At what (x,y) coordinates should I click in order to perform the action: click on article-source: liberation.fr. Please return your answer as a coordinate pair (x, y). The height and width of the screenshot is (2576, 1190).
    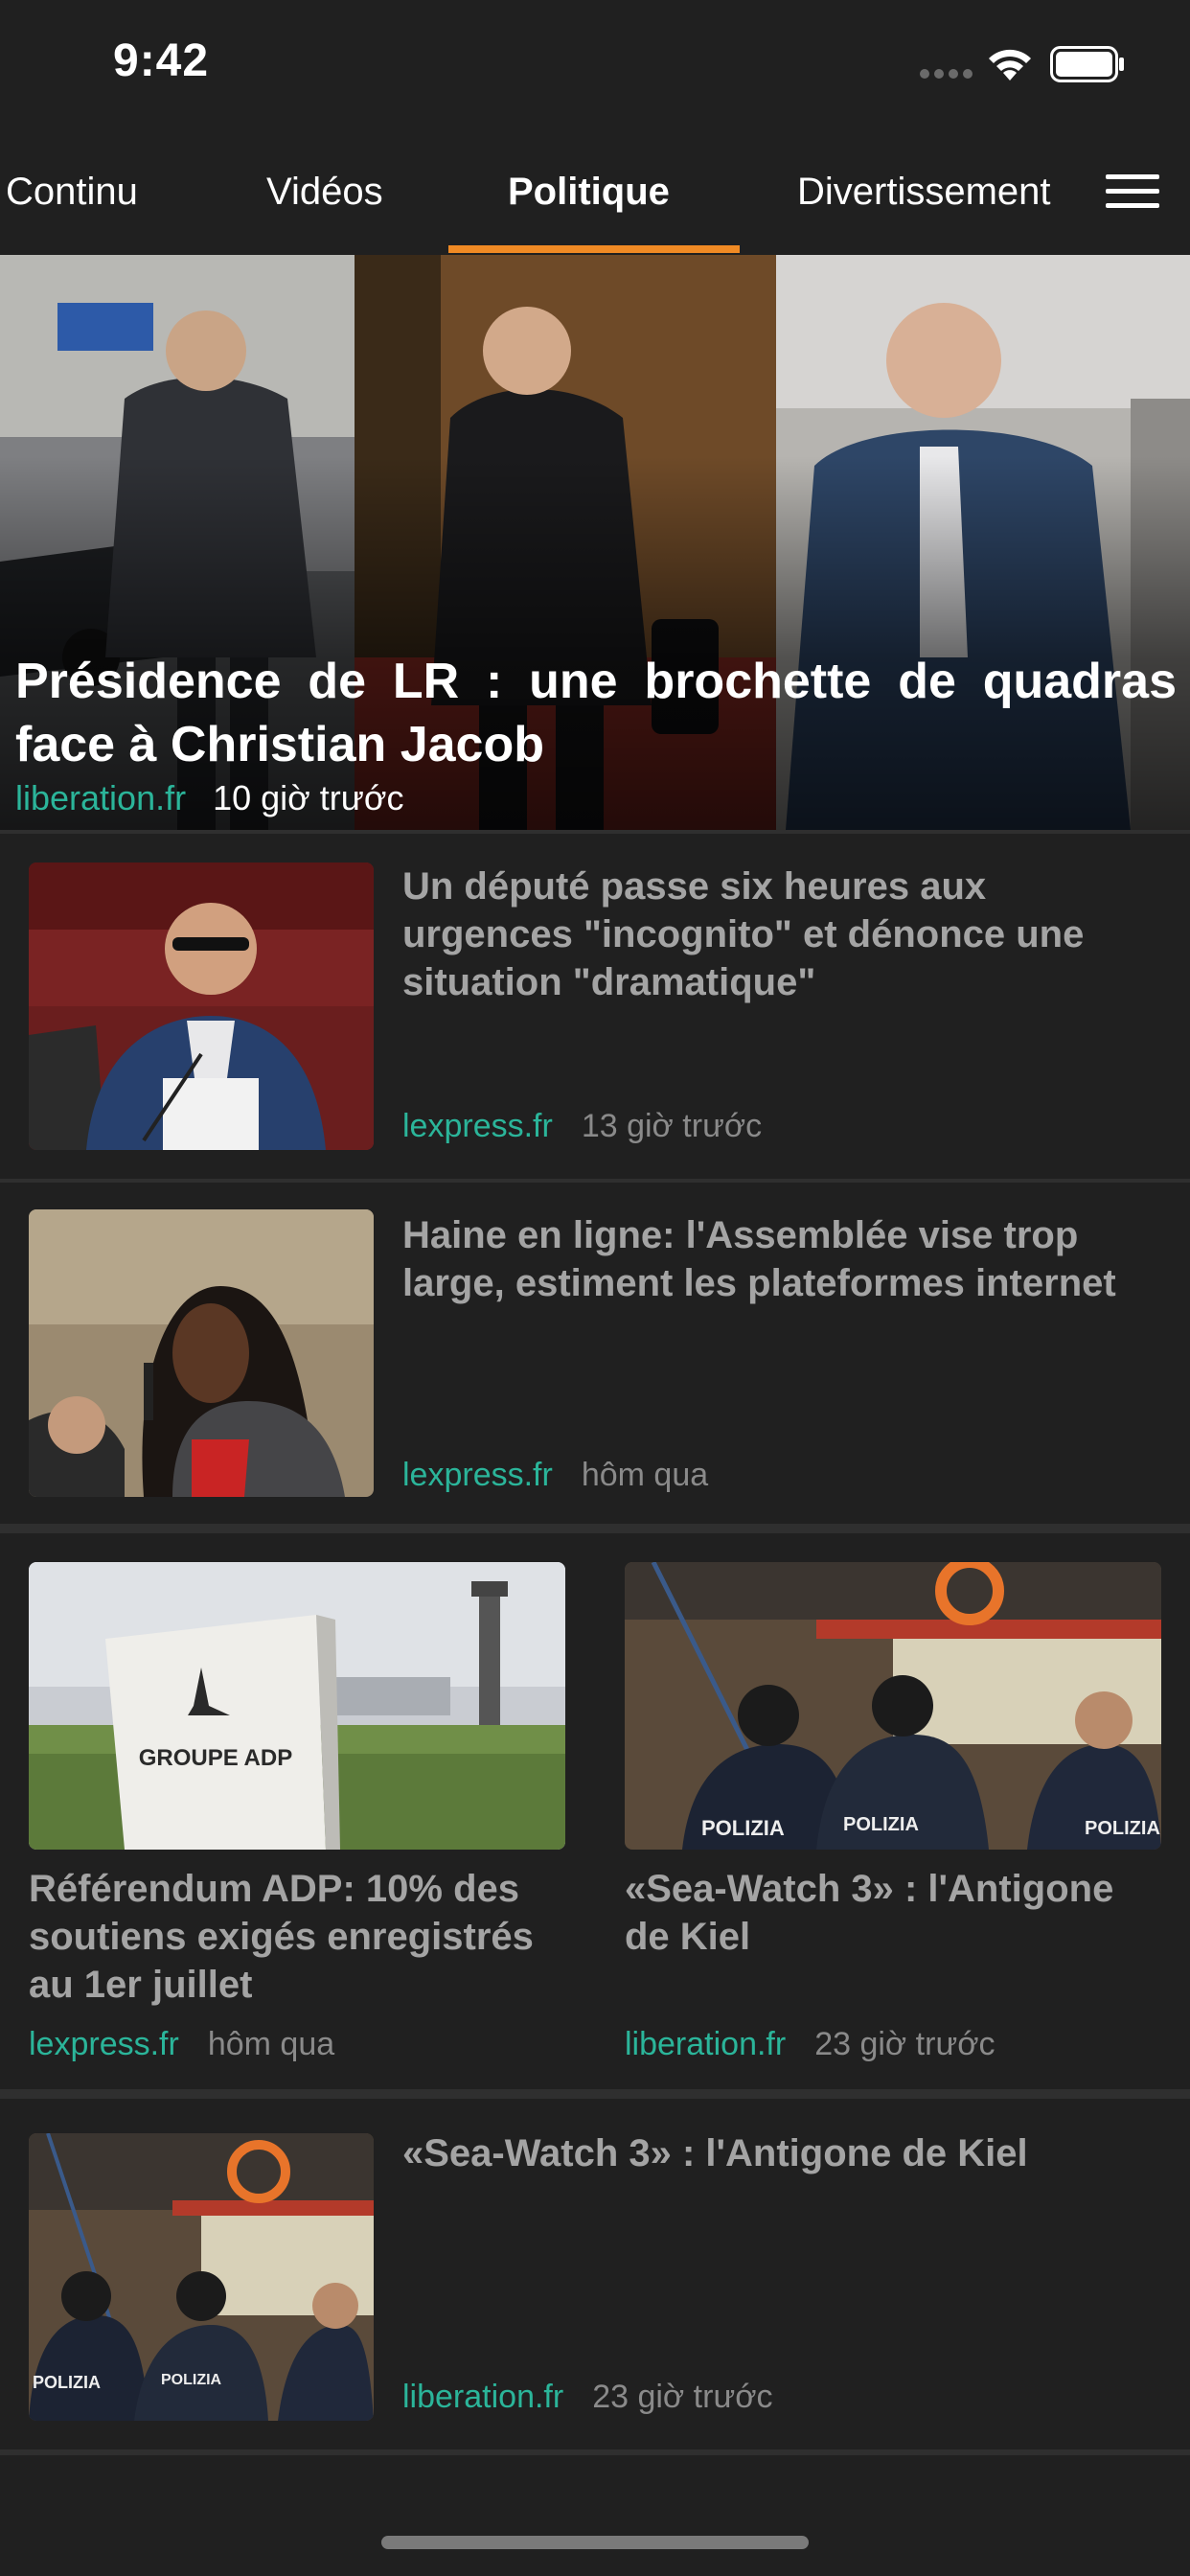
    Looking at the image, I should click on (483, 2397).